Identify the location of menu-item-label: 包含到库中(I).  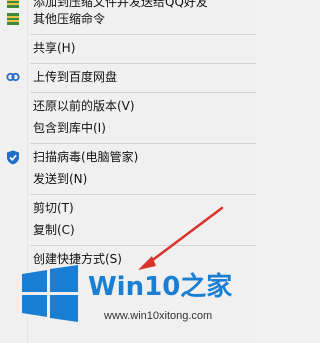
(69, 128).